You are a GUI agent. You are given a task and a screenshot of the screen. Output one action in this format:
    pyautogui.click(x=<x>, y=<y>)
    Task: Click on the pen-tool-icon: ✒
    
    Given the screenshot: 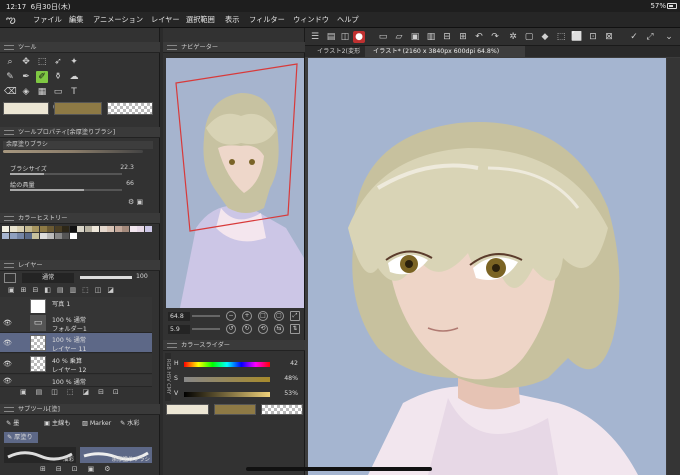 What is the action you would take?
    pyautogui.click(x=26, y=77)
    